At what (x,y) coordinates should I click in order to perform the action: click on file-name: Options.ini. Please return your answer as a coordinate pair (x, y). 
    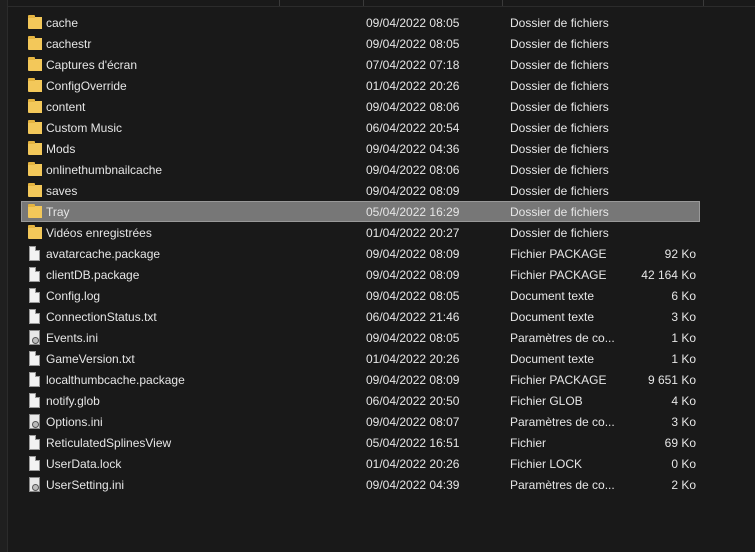
    Looking at the image, I should click on (74, 422).